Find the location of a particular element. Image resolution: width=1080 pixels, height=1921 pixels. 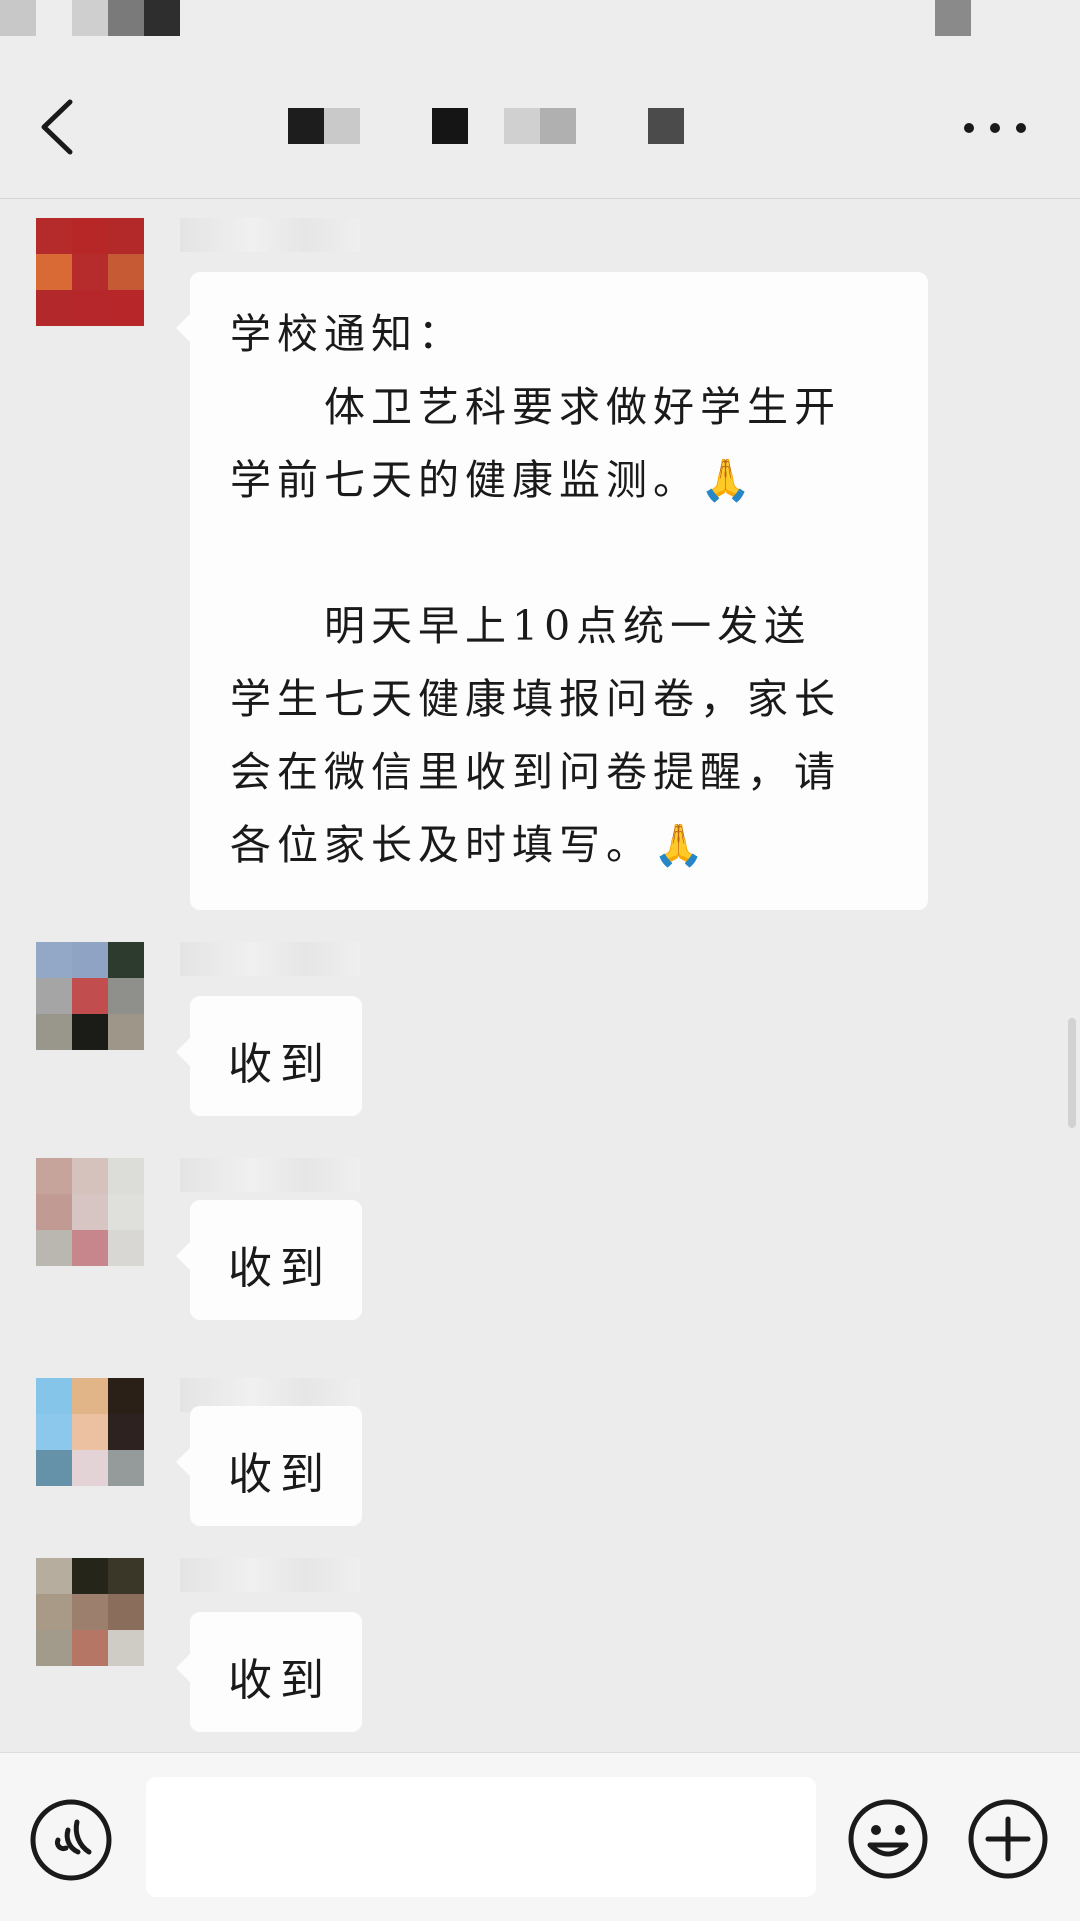

chat-title-obscured is located at coordinates (504, 126).